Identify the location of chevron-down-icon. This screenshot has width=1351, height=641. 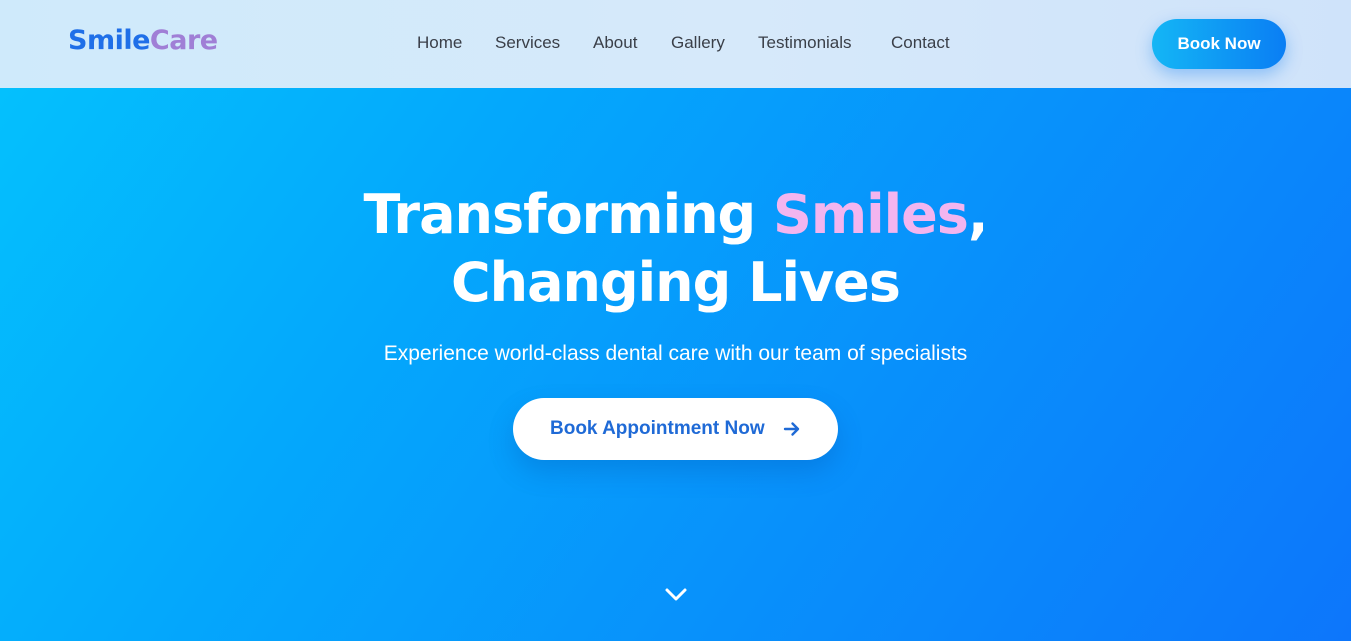
(676, 595).